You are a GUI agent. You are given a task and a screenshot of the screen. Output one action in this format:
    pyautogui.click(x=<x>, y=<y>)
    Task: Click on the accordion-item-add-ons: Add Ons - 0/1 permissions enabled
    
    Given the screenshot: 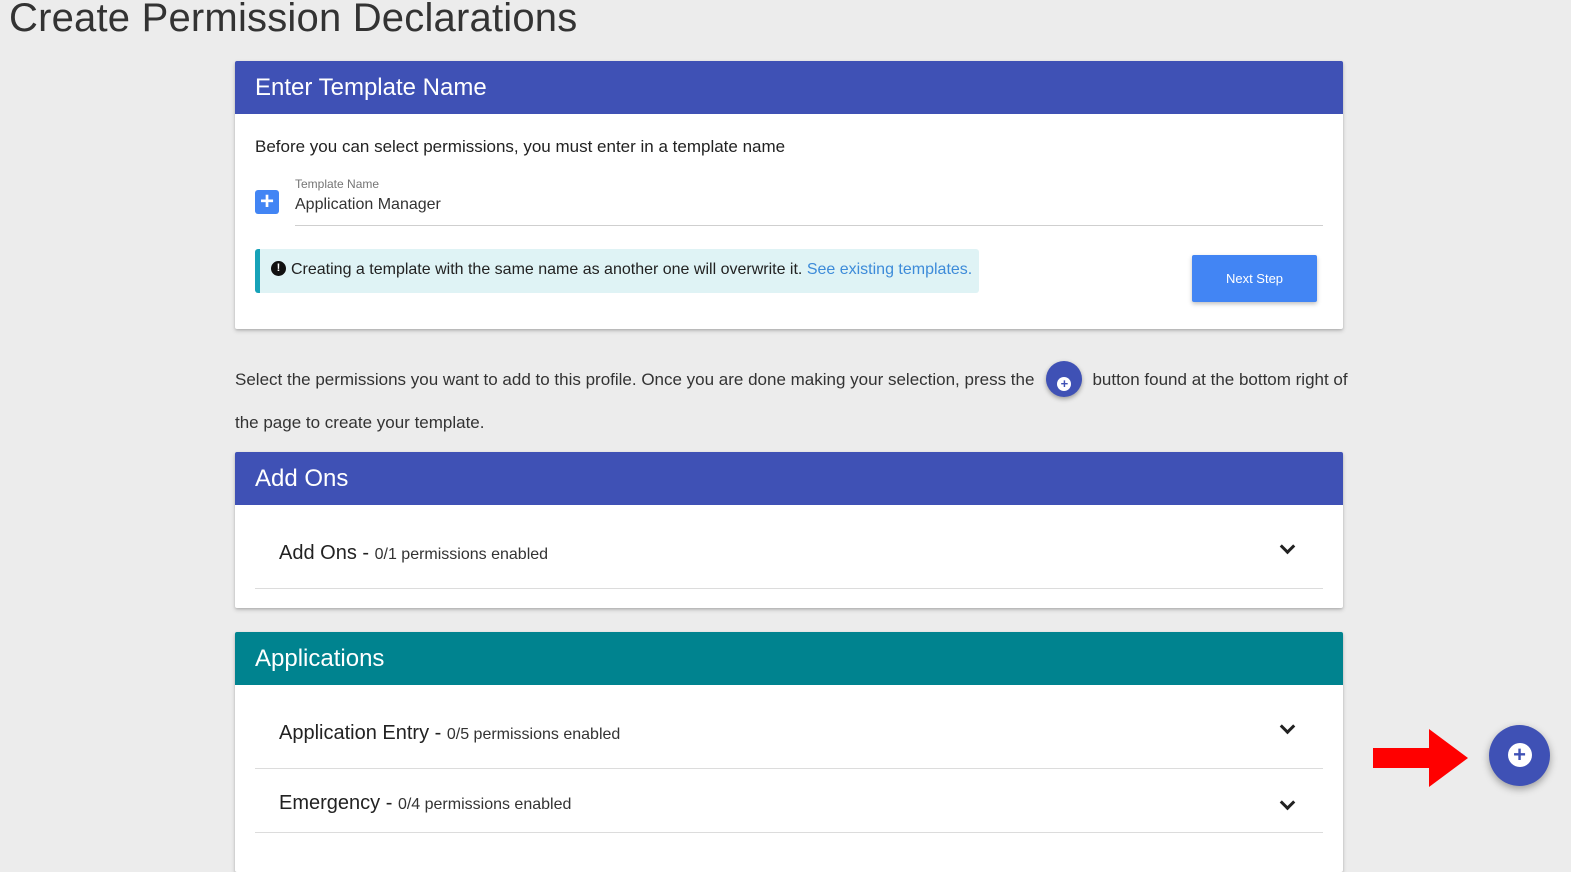 What is the action you would take?
    pyautogui.click(x=789, y=547)
    